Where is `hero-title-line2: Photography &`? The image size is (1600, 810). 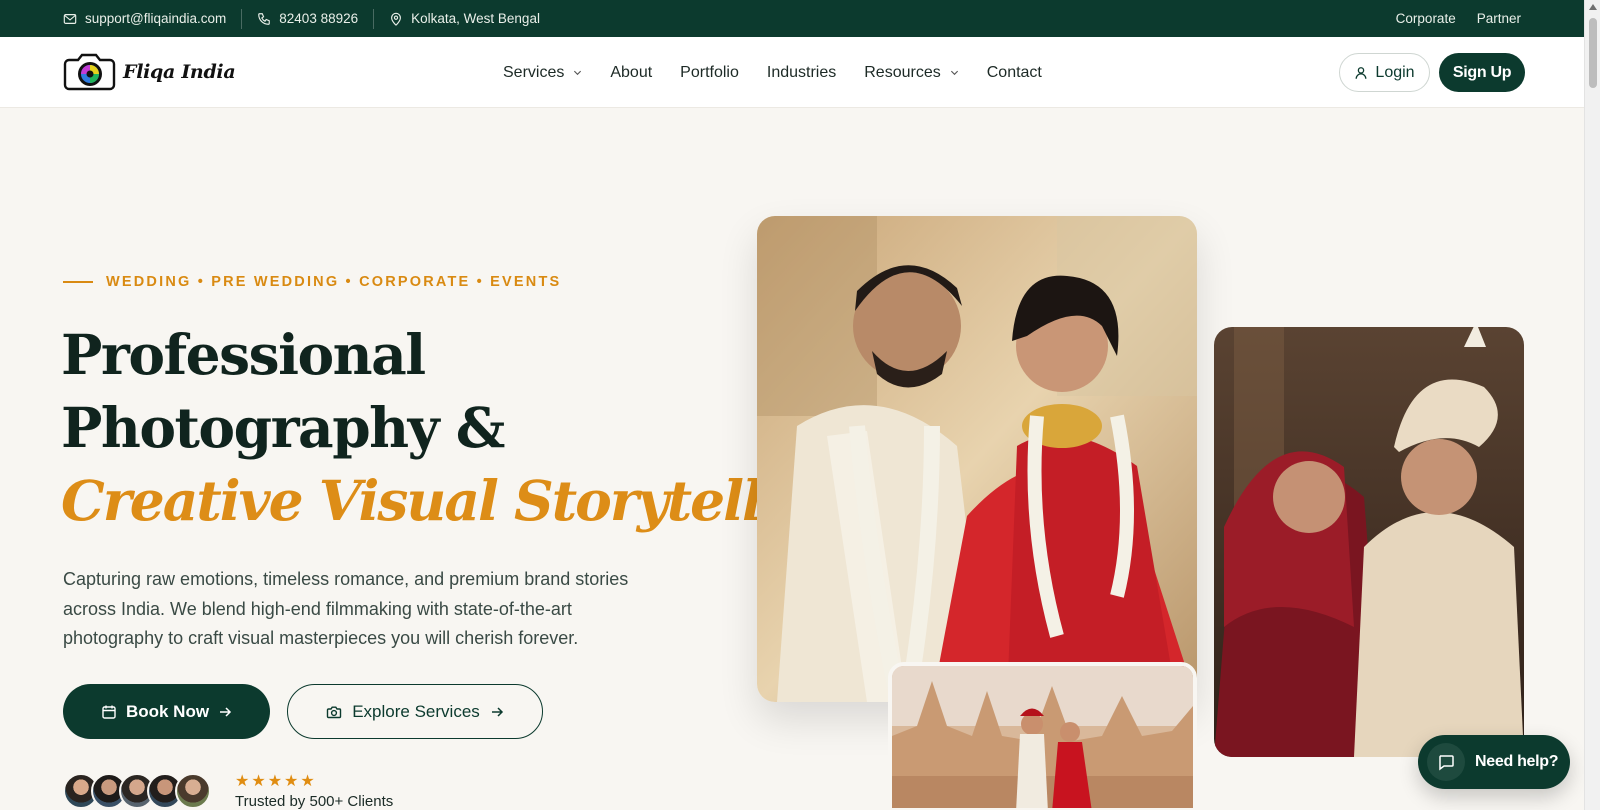
hero-title-line2: Photography & is located at coordinates (283, 427).